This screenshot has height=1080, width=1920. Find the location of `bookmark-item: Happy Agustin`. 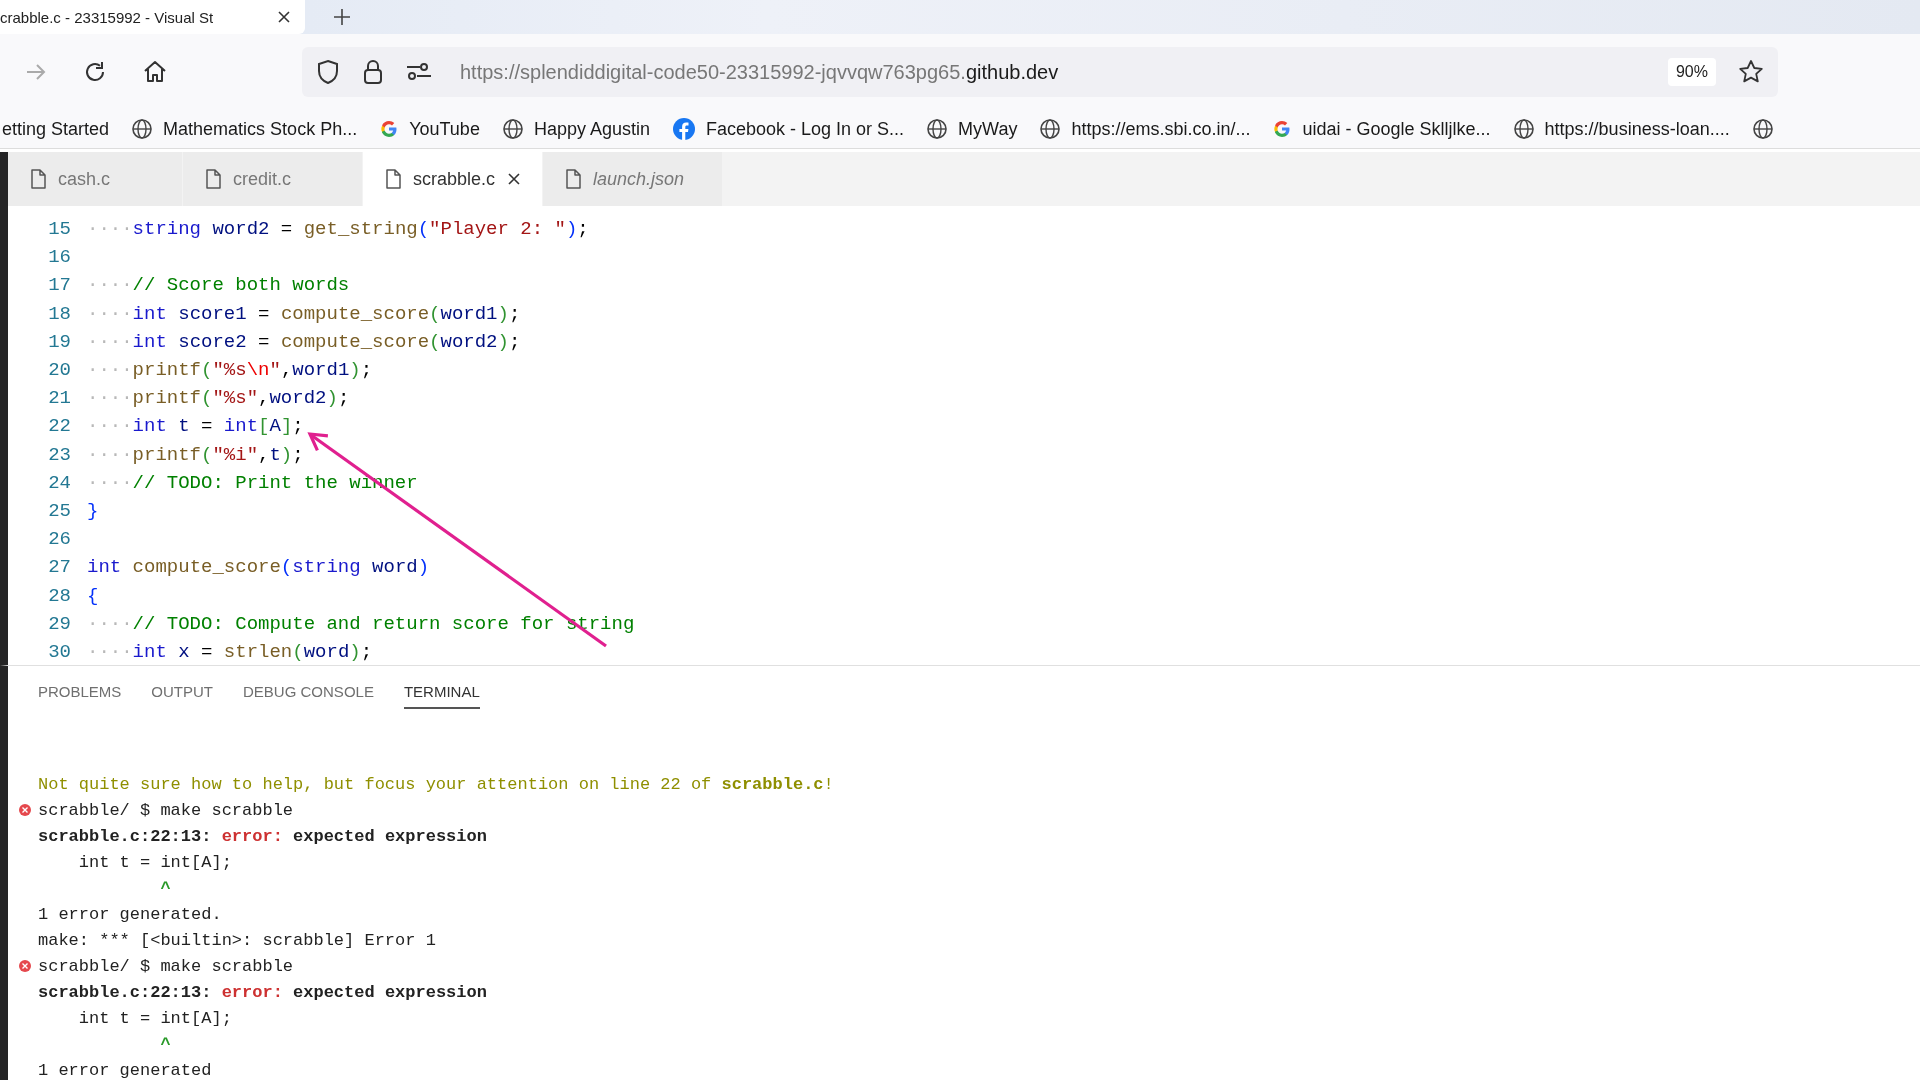

bookmark-item: Happy Agustin is located at coordinates (575, 129).